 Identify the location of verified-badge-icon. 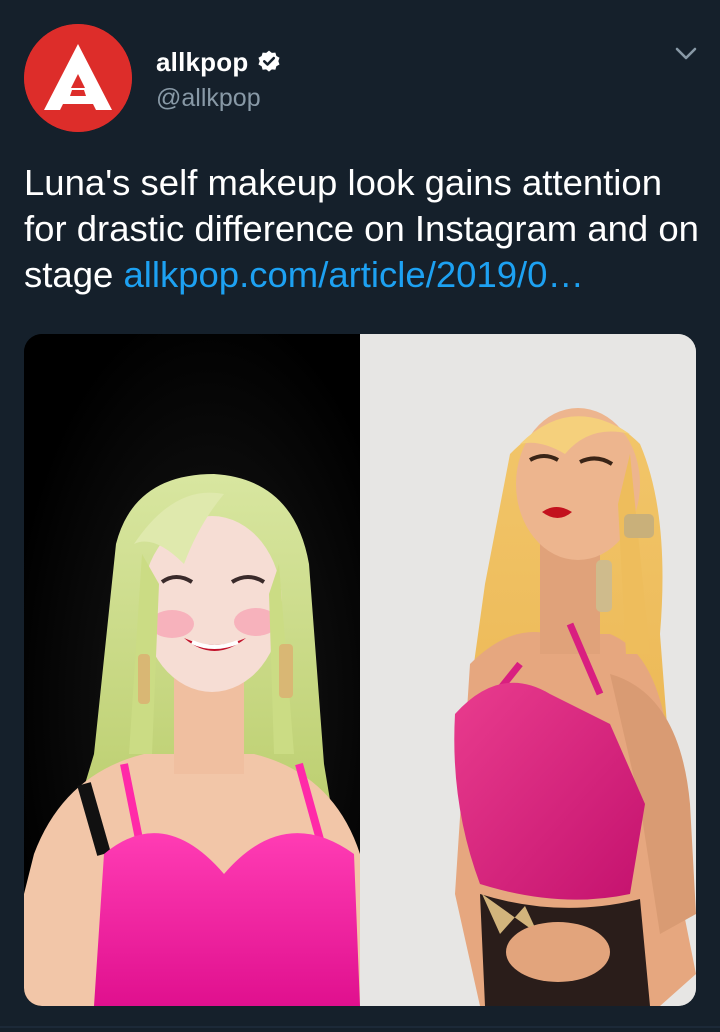
(269, 61).